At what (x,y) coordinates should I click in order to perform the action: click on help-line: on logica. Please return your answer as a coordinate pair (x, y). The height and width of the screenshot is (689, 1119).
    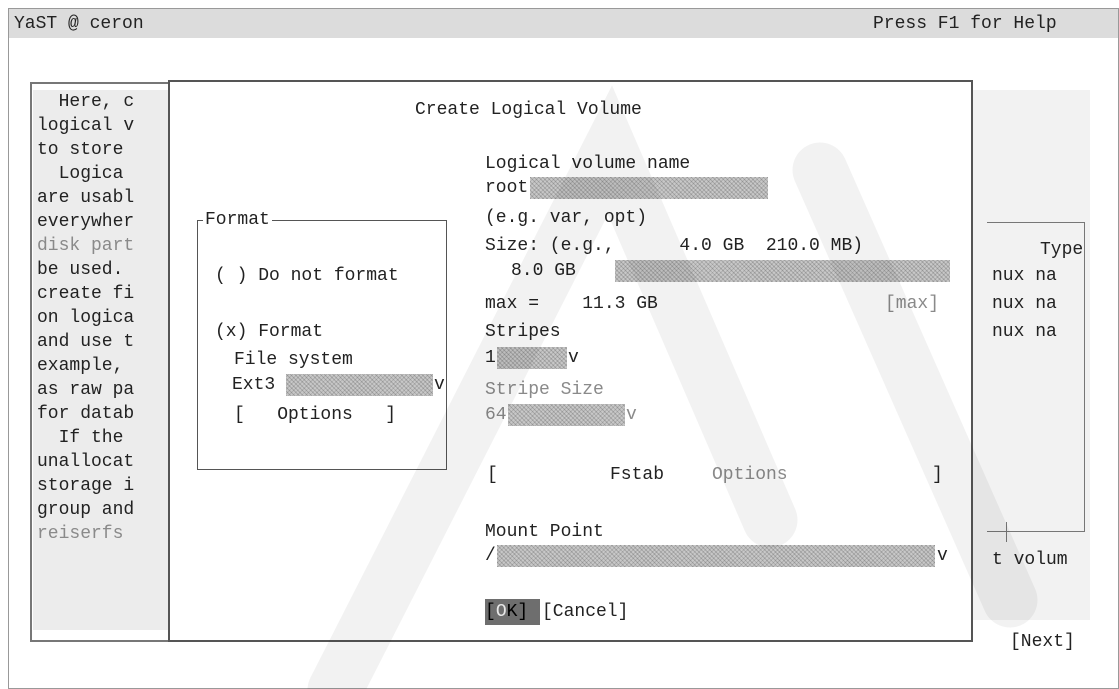
    Looking at the image, I should click on (86, 318).